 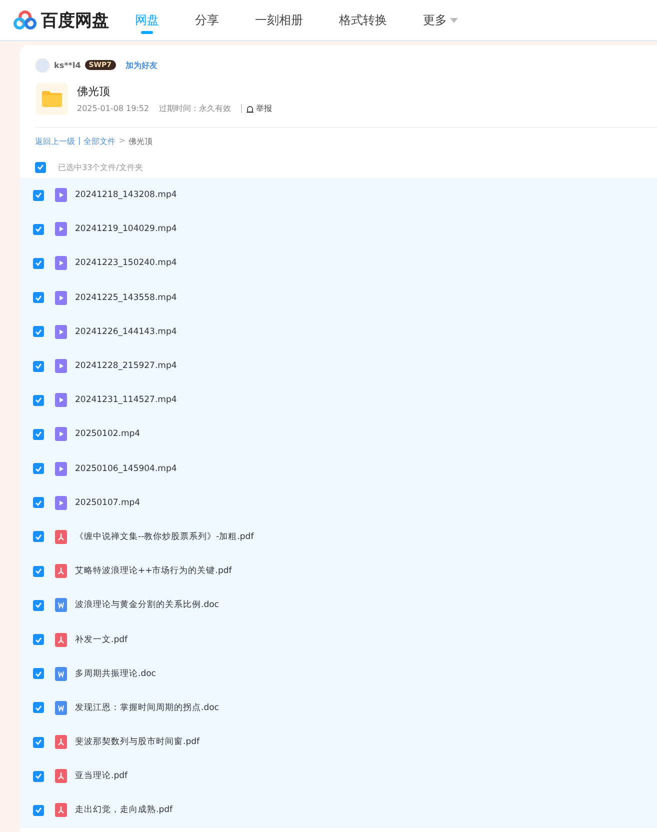 I want to click on selection-count: 已选中33个文件/文件夹, so click(x=100, y=167).